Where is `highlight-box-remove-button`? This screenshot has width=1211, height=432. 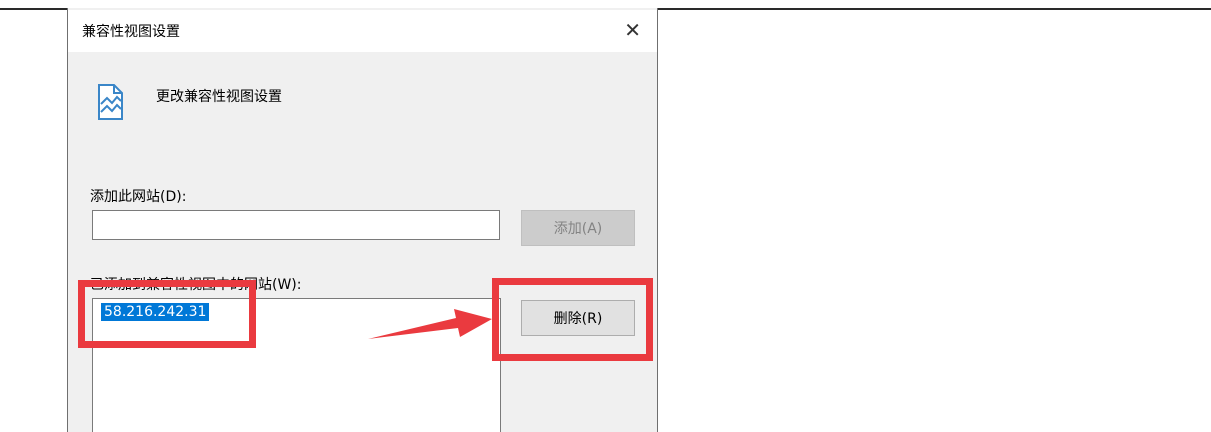 highlight-box-remove-button is located at coordinates (572, 319).